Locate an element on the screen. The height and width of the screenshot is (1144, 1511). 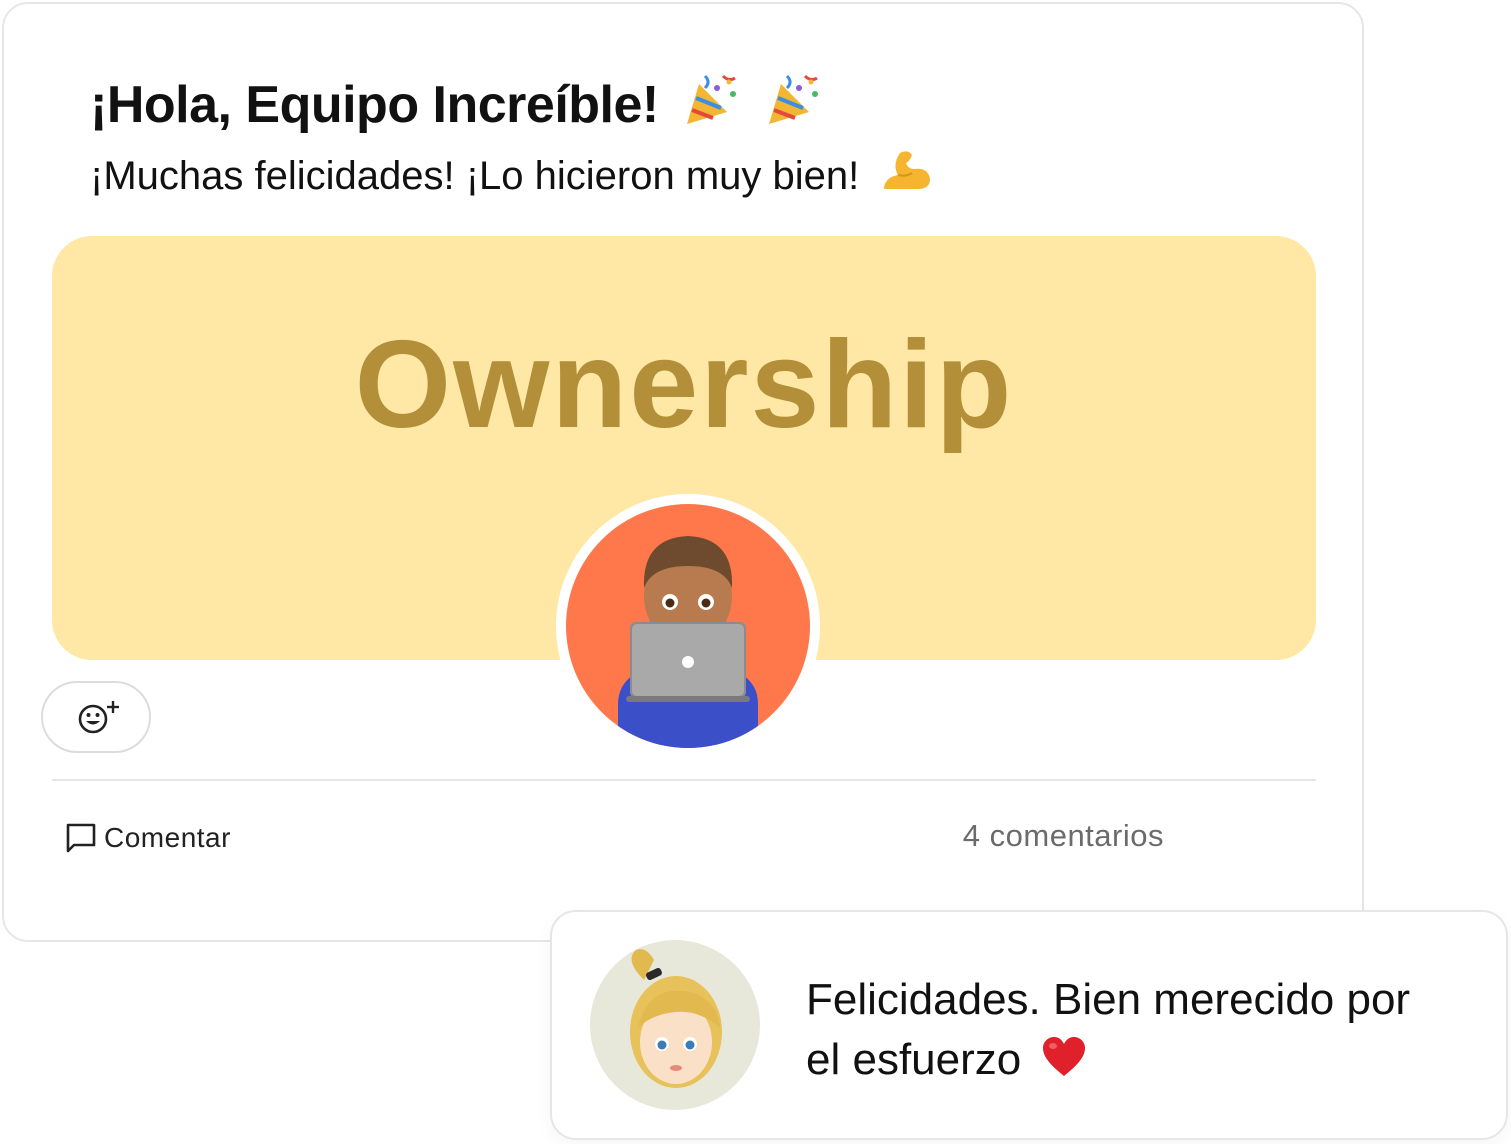
post-title: ¡Hola, Equipo Increíble! is located at coordinates (456, 105).